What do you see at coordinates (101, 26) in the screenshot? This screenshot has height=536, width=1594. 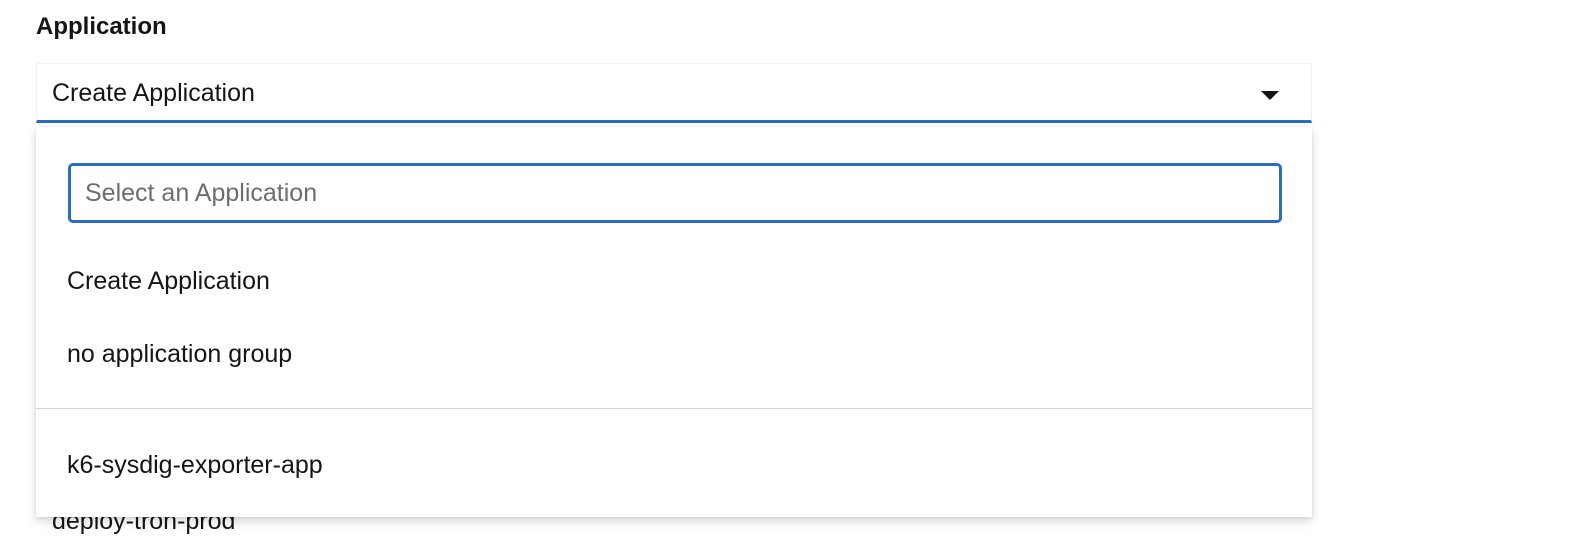 I see `application-label: Application` at bounding box center [101, 26].